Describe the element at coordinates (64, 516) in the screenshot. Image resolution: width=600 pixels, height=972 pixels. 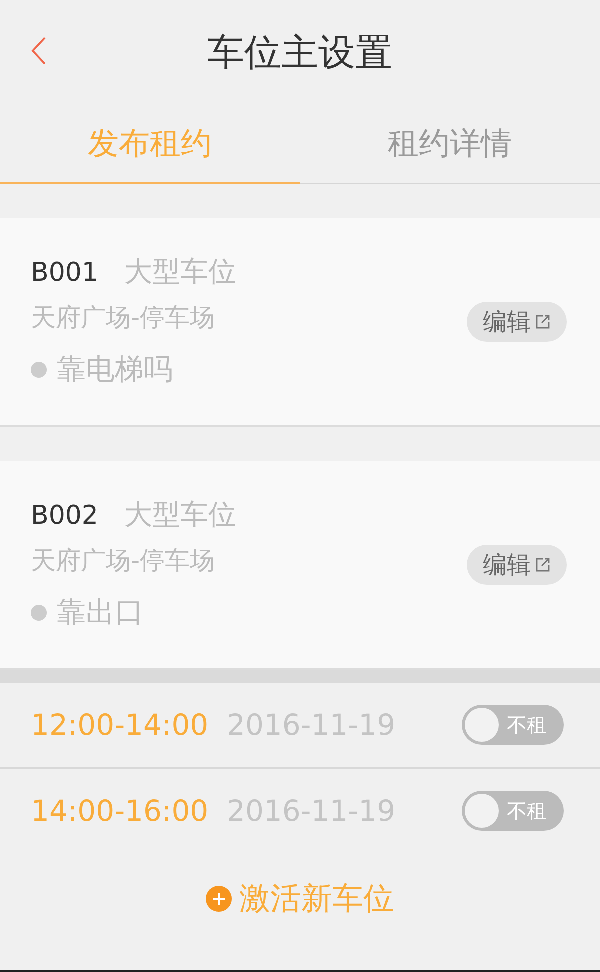
I see `space-code: B002` at that location.